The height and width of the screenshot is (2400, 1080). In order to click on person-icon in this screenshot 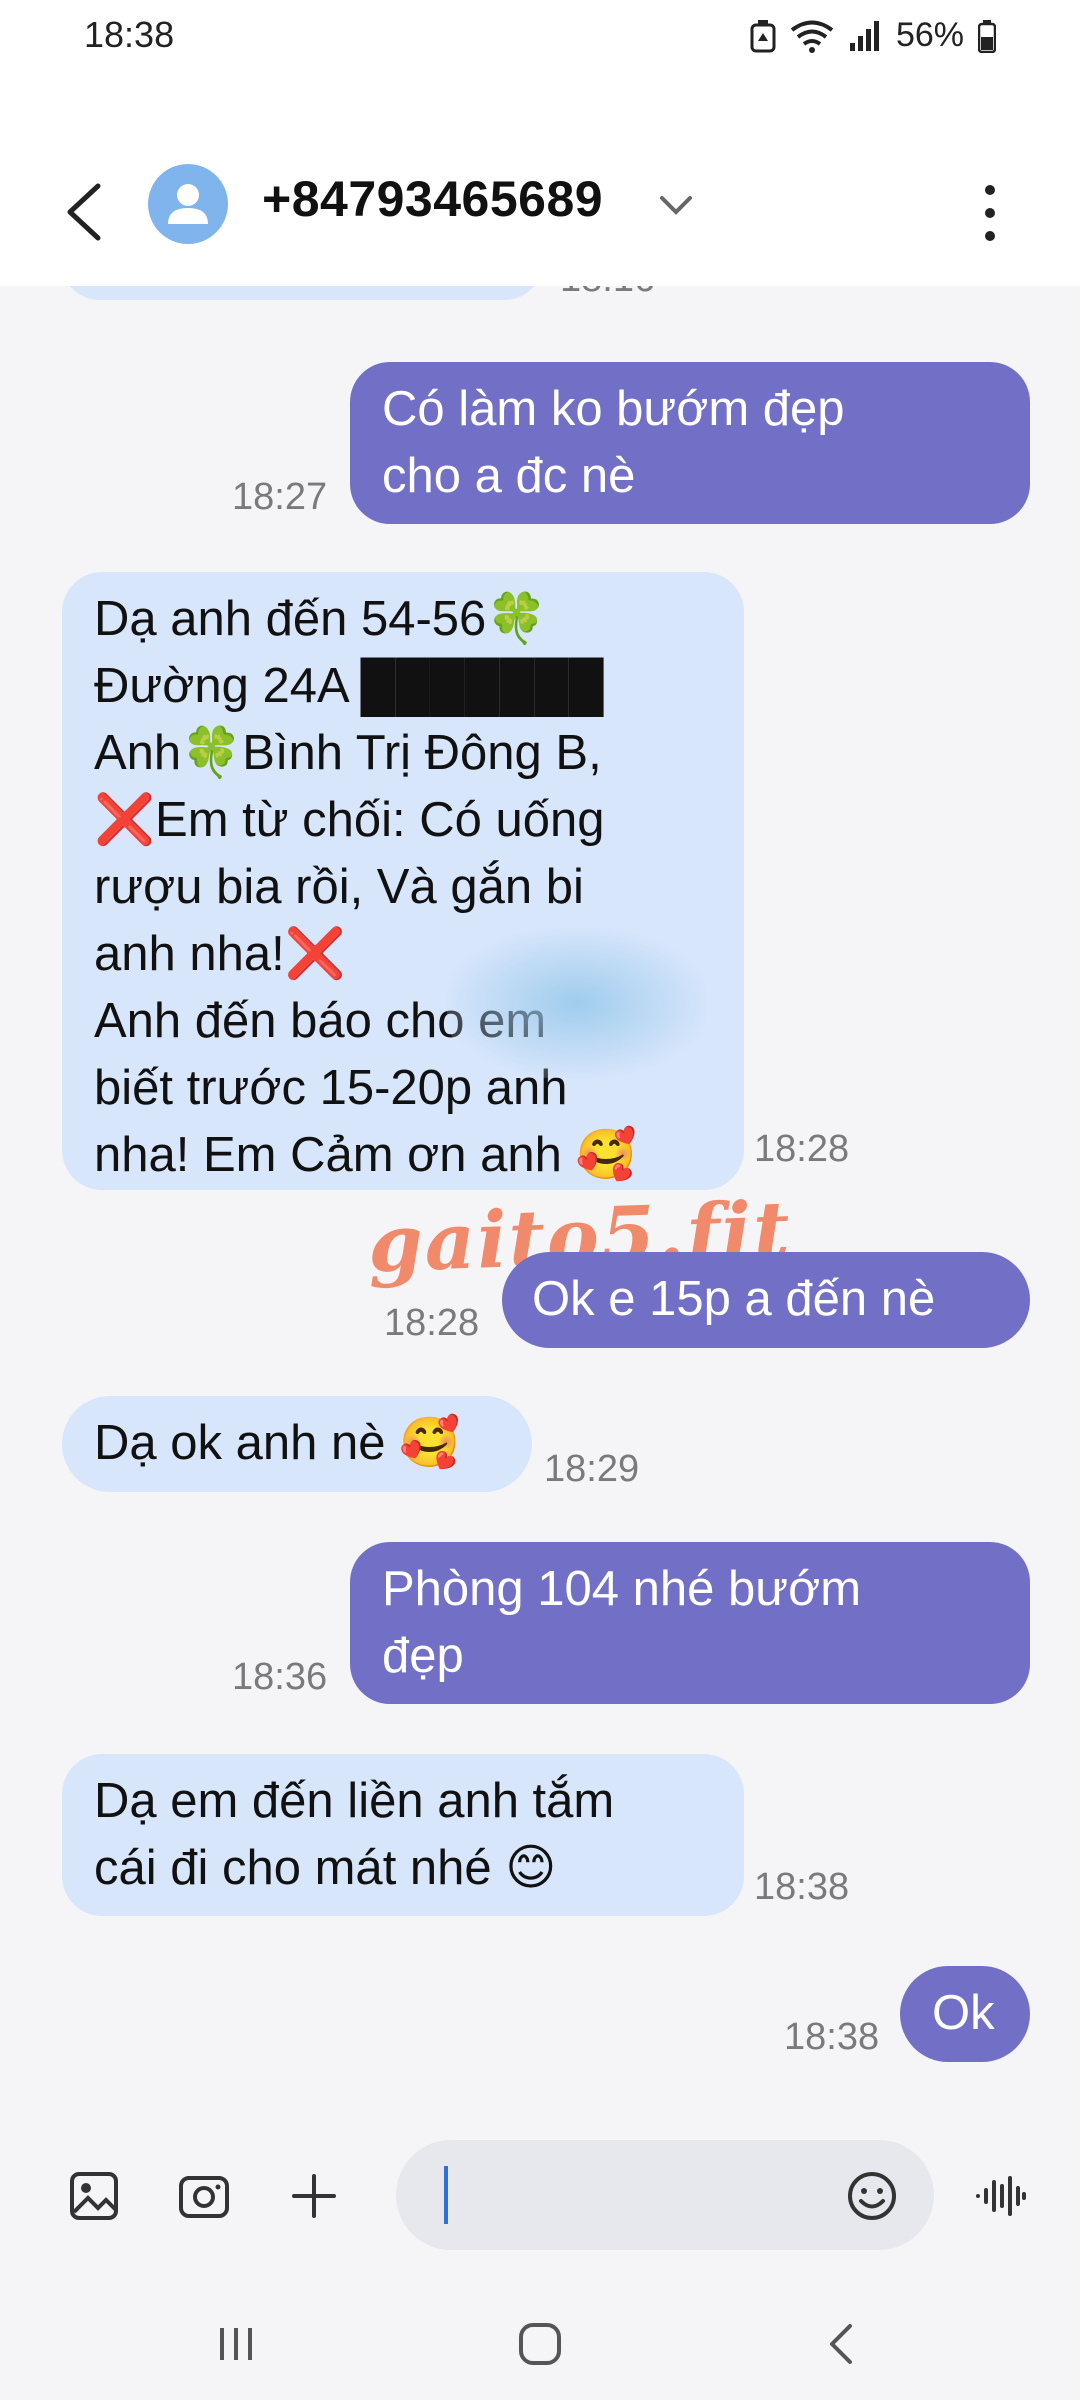, I will do `click(188, 204)`.